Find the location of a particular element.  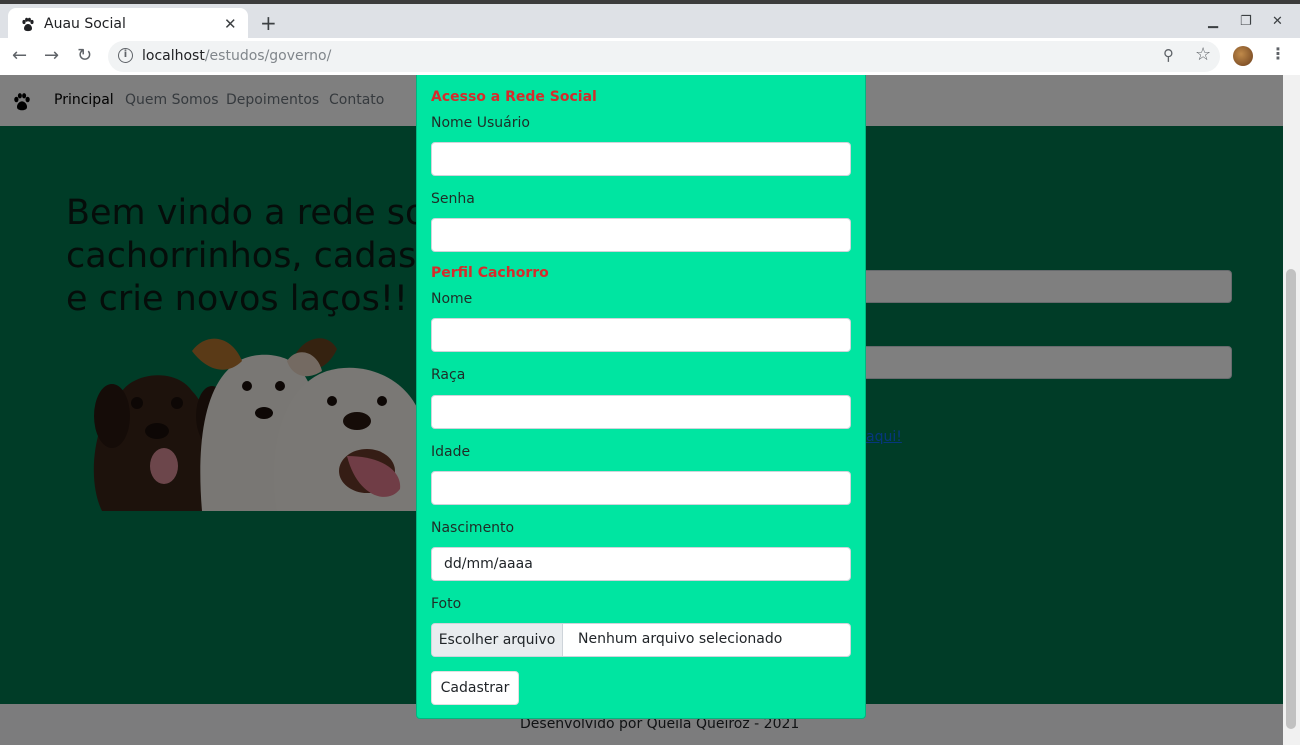

minimize-icon: ▁ is located at coordinates (1213, 21).